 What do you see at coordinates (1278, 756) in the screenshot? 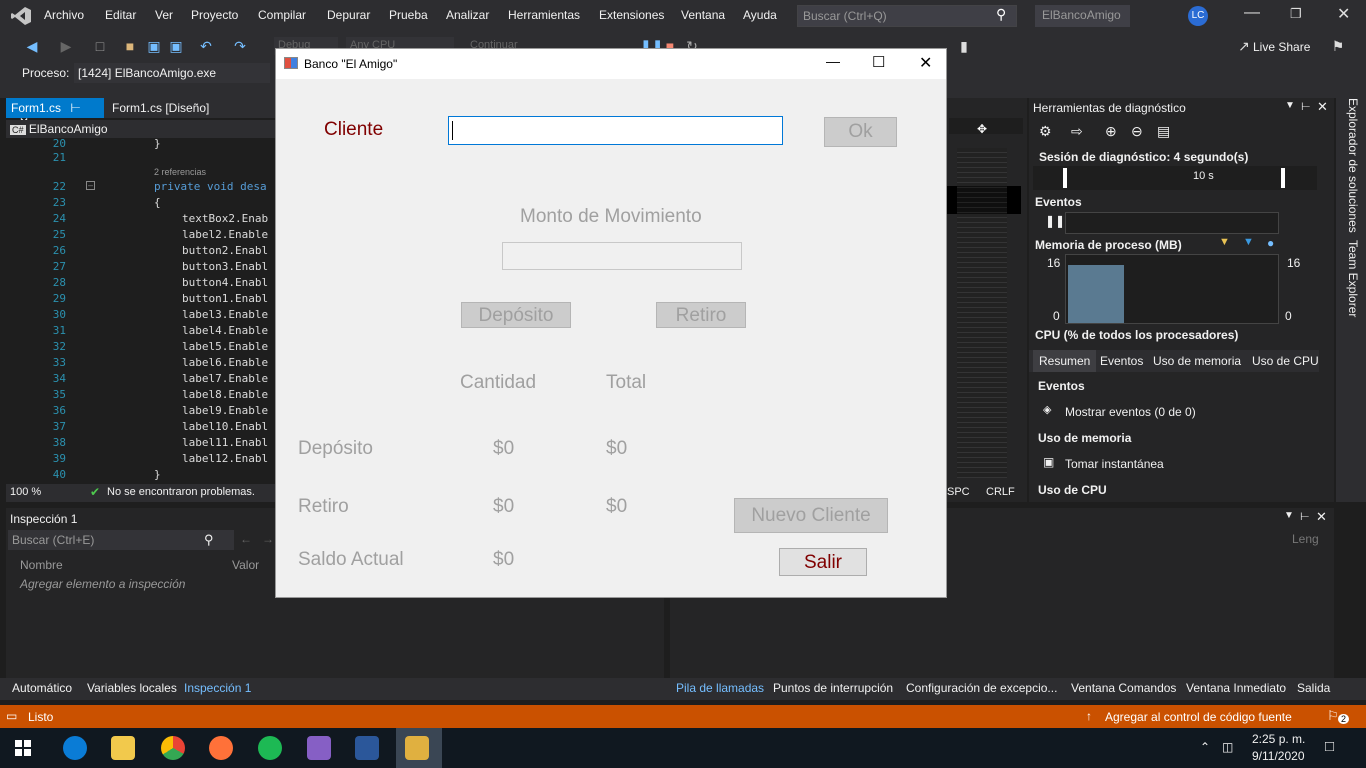
I see `clock-date: 9/11/2020` at bounding box center [1278, 756].